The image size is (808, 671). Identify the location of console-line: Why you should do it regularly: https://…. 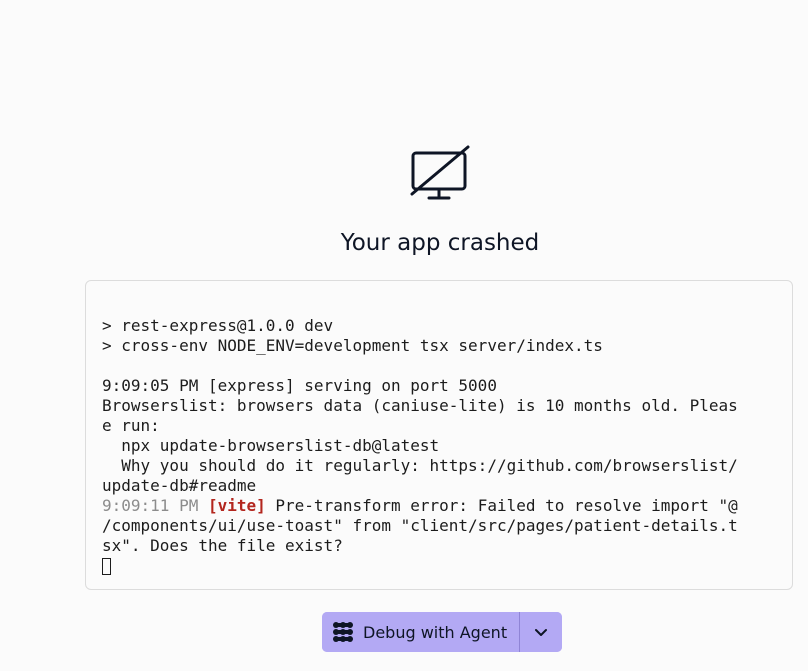
(420, 465).